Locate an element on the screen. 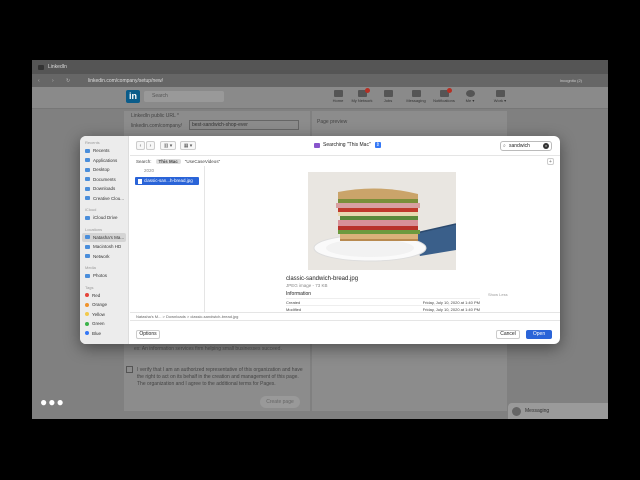 The image size is (640, 480). linkedin-logo-icon: in is located at coordinates (133, 96).